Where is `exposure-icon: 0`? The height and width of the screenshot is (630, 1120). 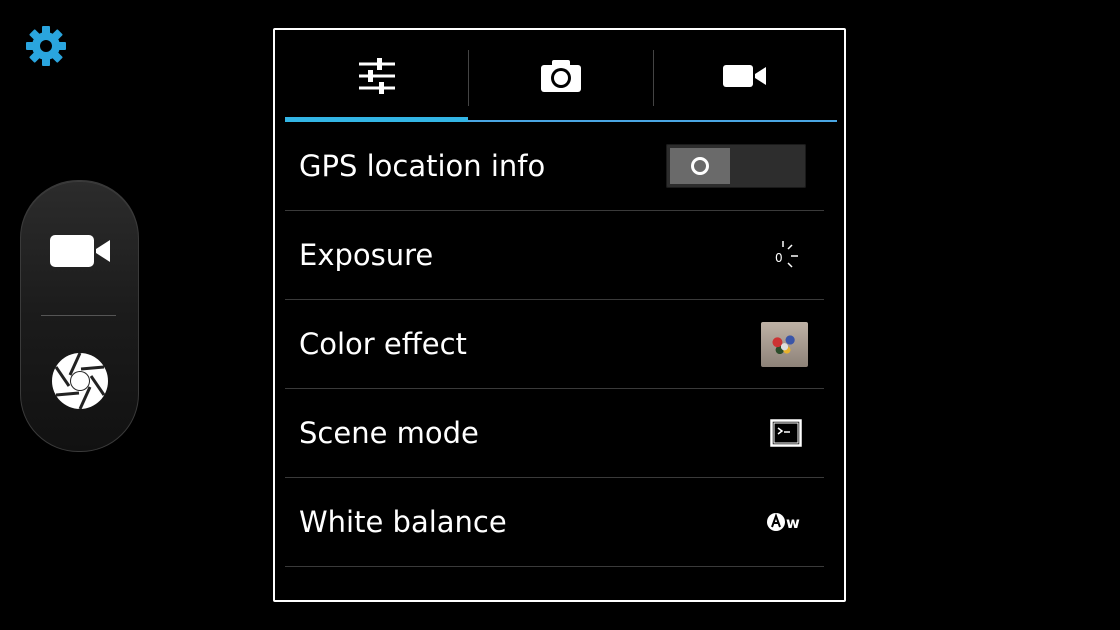
exposure-icon: 0 is located at coordinates (789, 255).